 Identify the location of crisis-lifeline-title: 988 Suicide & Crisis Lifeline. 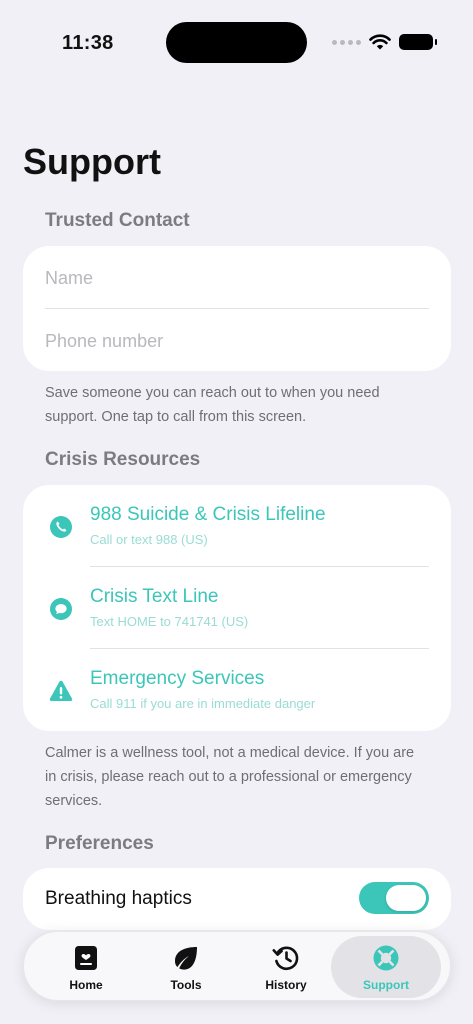
(208, 514).